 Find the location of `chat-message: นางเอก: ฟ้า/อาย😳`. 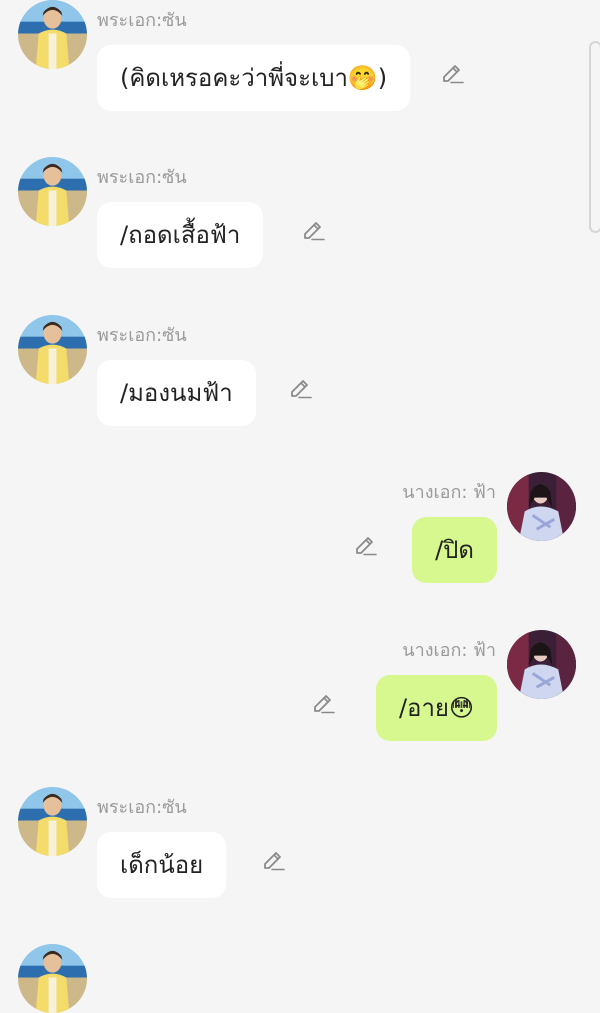

chat-message: นางเอก: ฟ้า/อาย😳 is located at coordinates (300, 695).